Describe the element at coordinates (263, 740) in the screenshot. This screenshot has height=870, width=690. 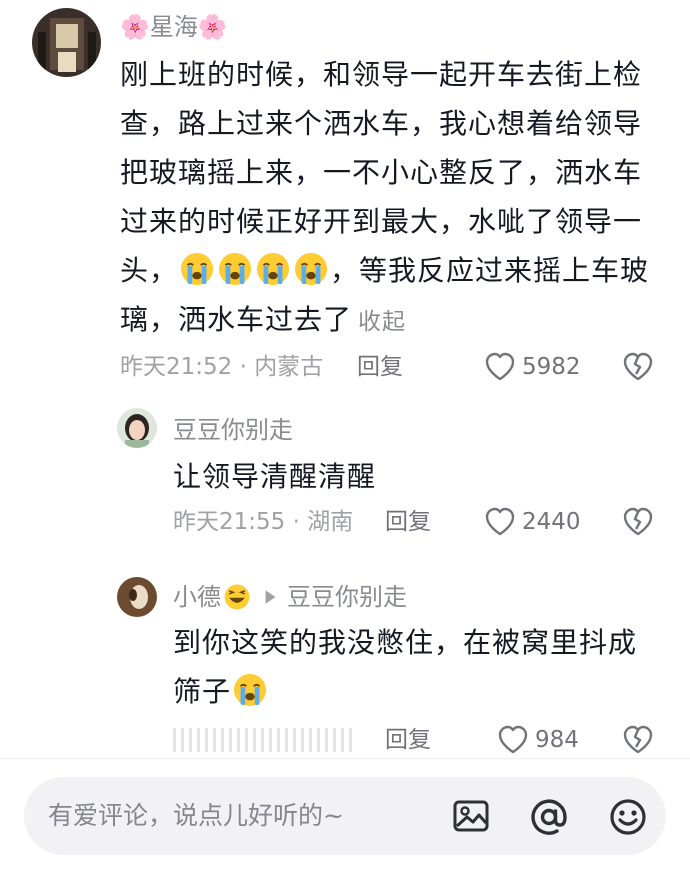
I see `comment-meta-obscured` at that location.